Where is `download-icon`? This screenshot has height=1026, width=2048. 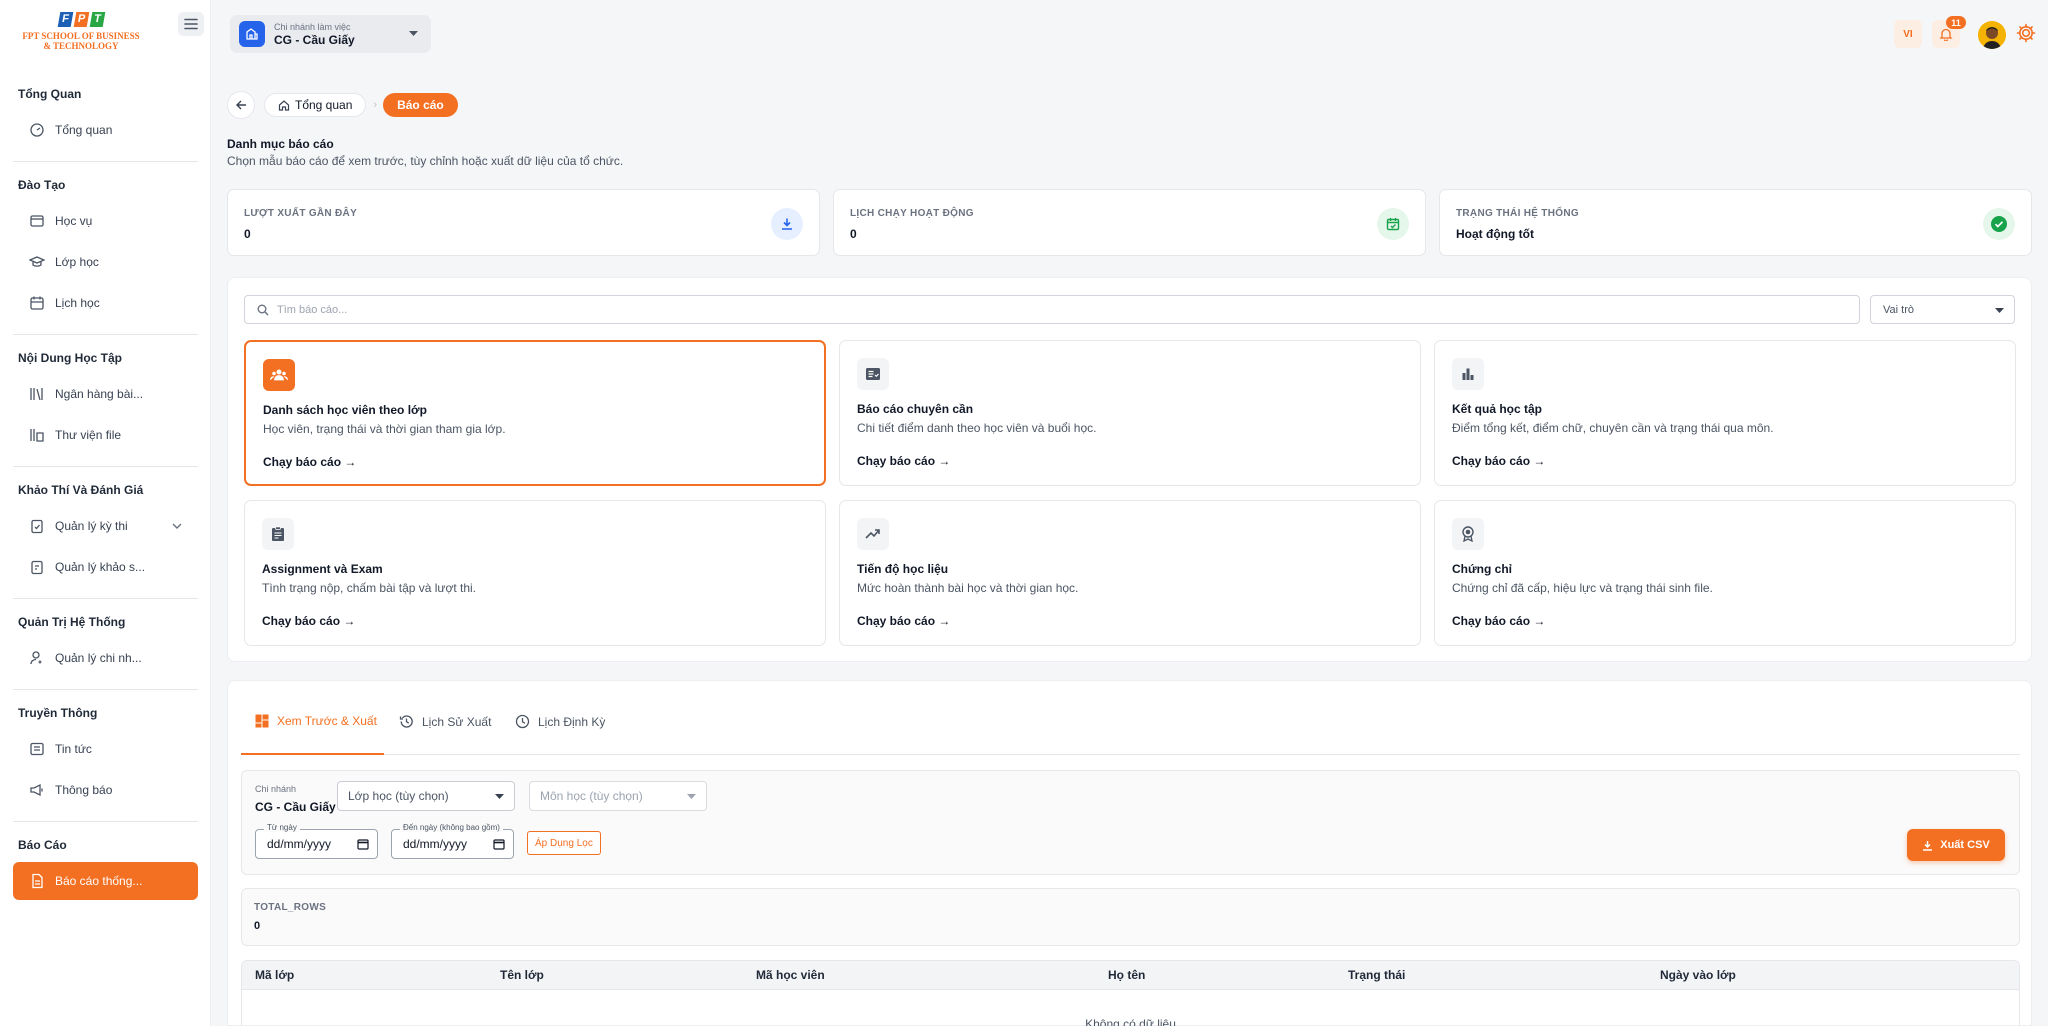 download-icon is located at coordinates (1928, 845).